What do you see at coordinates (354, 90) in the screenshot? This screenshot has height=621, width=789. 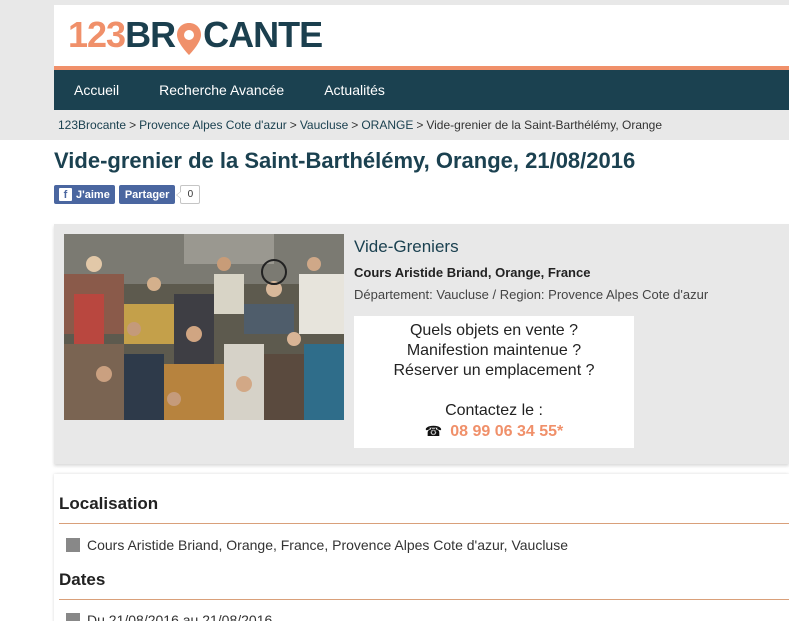 I see `nav-actualites: Actualités` at bounding box center [354, 90].